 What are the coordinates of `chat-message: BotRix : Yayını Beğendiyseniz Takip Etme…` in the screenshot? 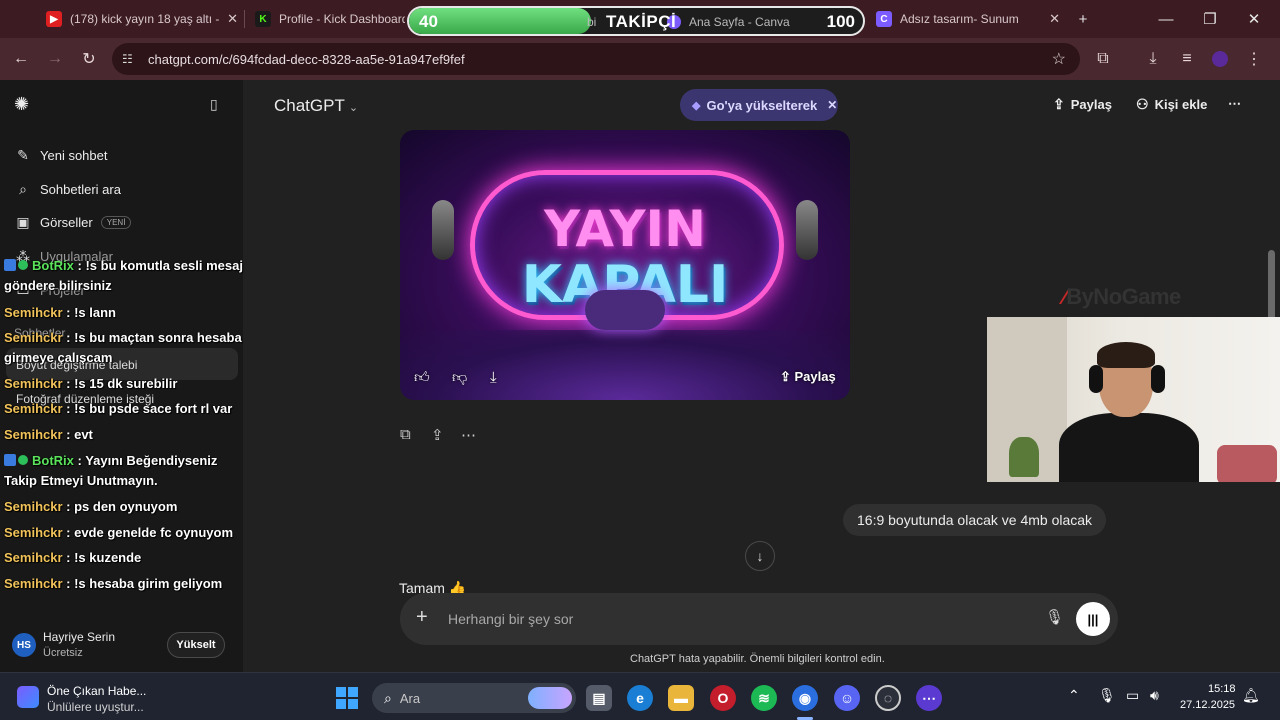 It's located at (126, 471).